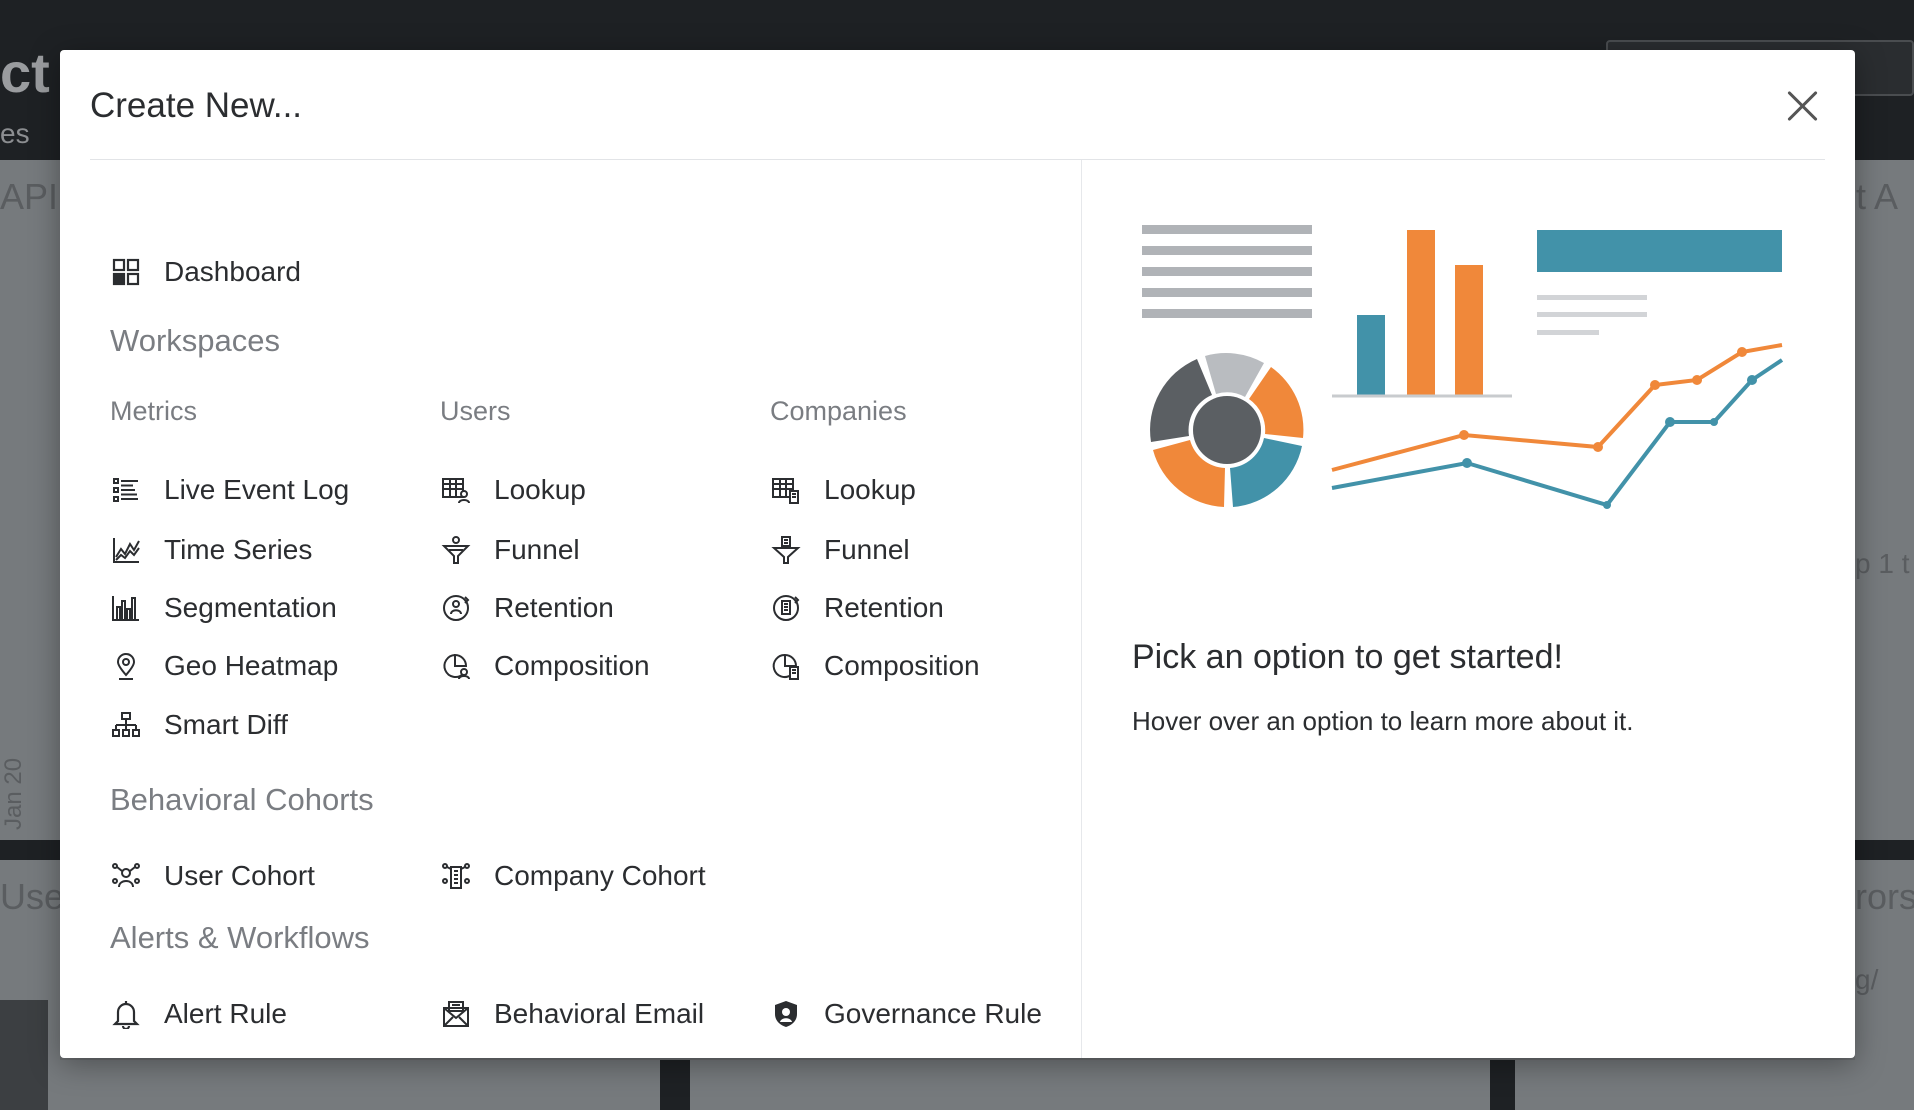 The image size is (1914, 1110). I want to click on bell-icon, so click(126, 1014).